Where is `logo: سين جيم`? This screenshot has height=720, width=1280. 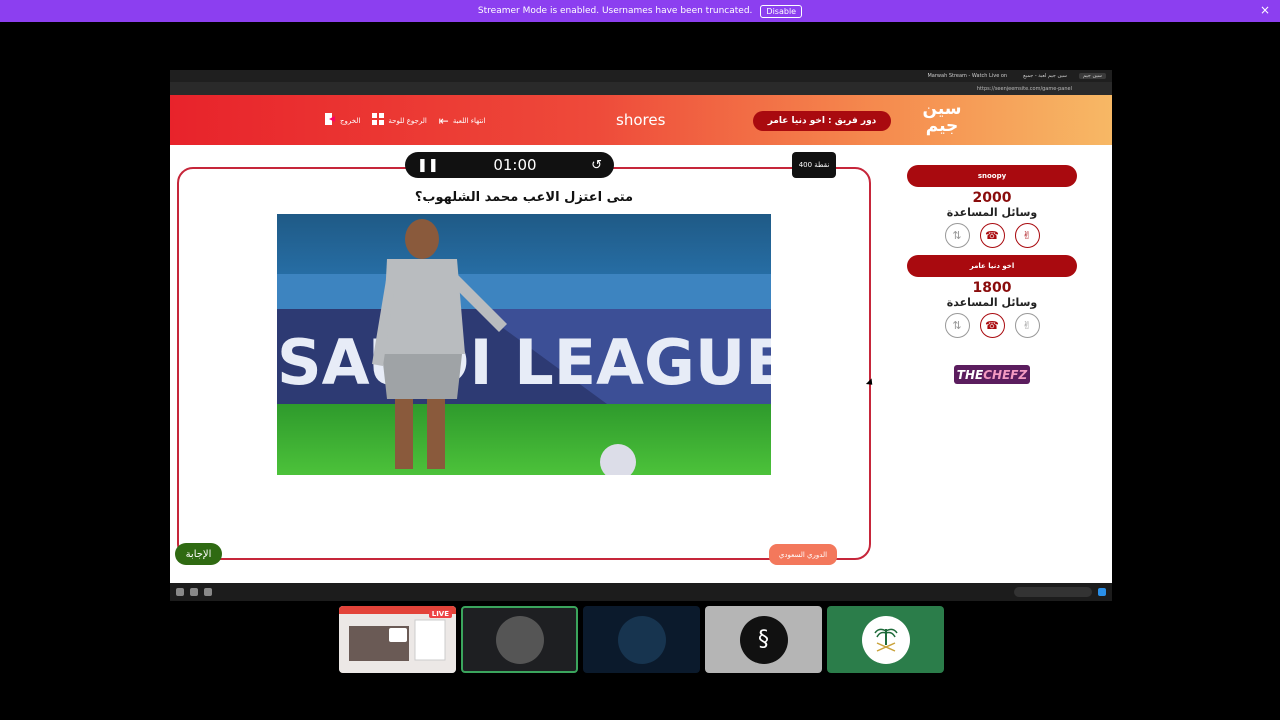
logo: سين جيم is located at coordinates (942, 117).